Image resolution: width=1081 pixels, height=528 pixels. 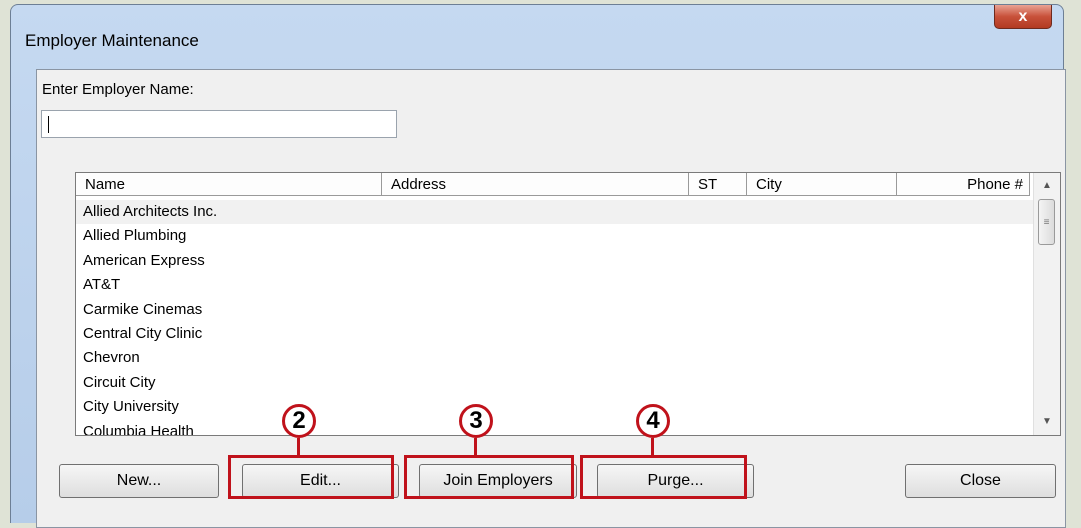 What do you see at coordinates (718, 184) in the screenshot?
I see `column-header-st: ST` at bounding box center [718, 184].